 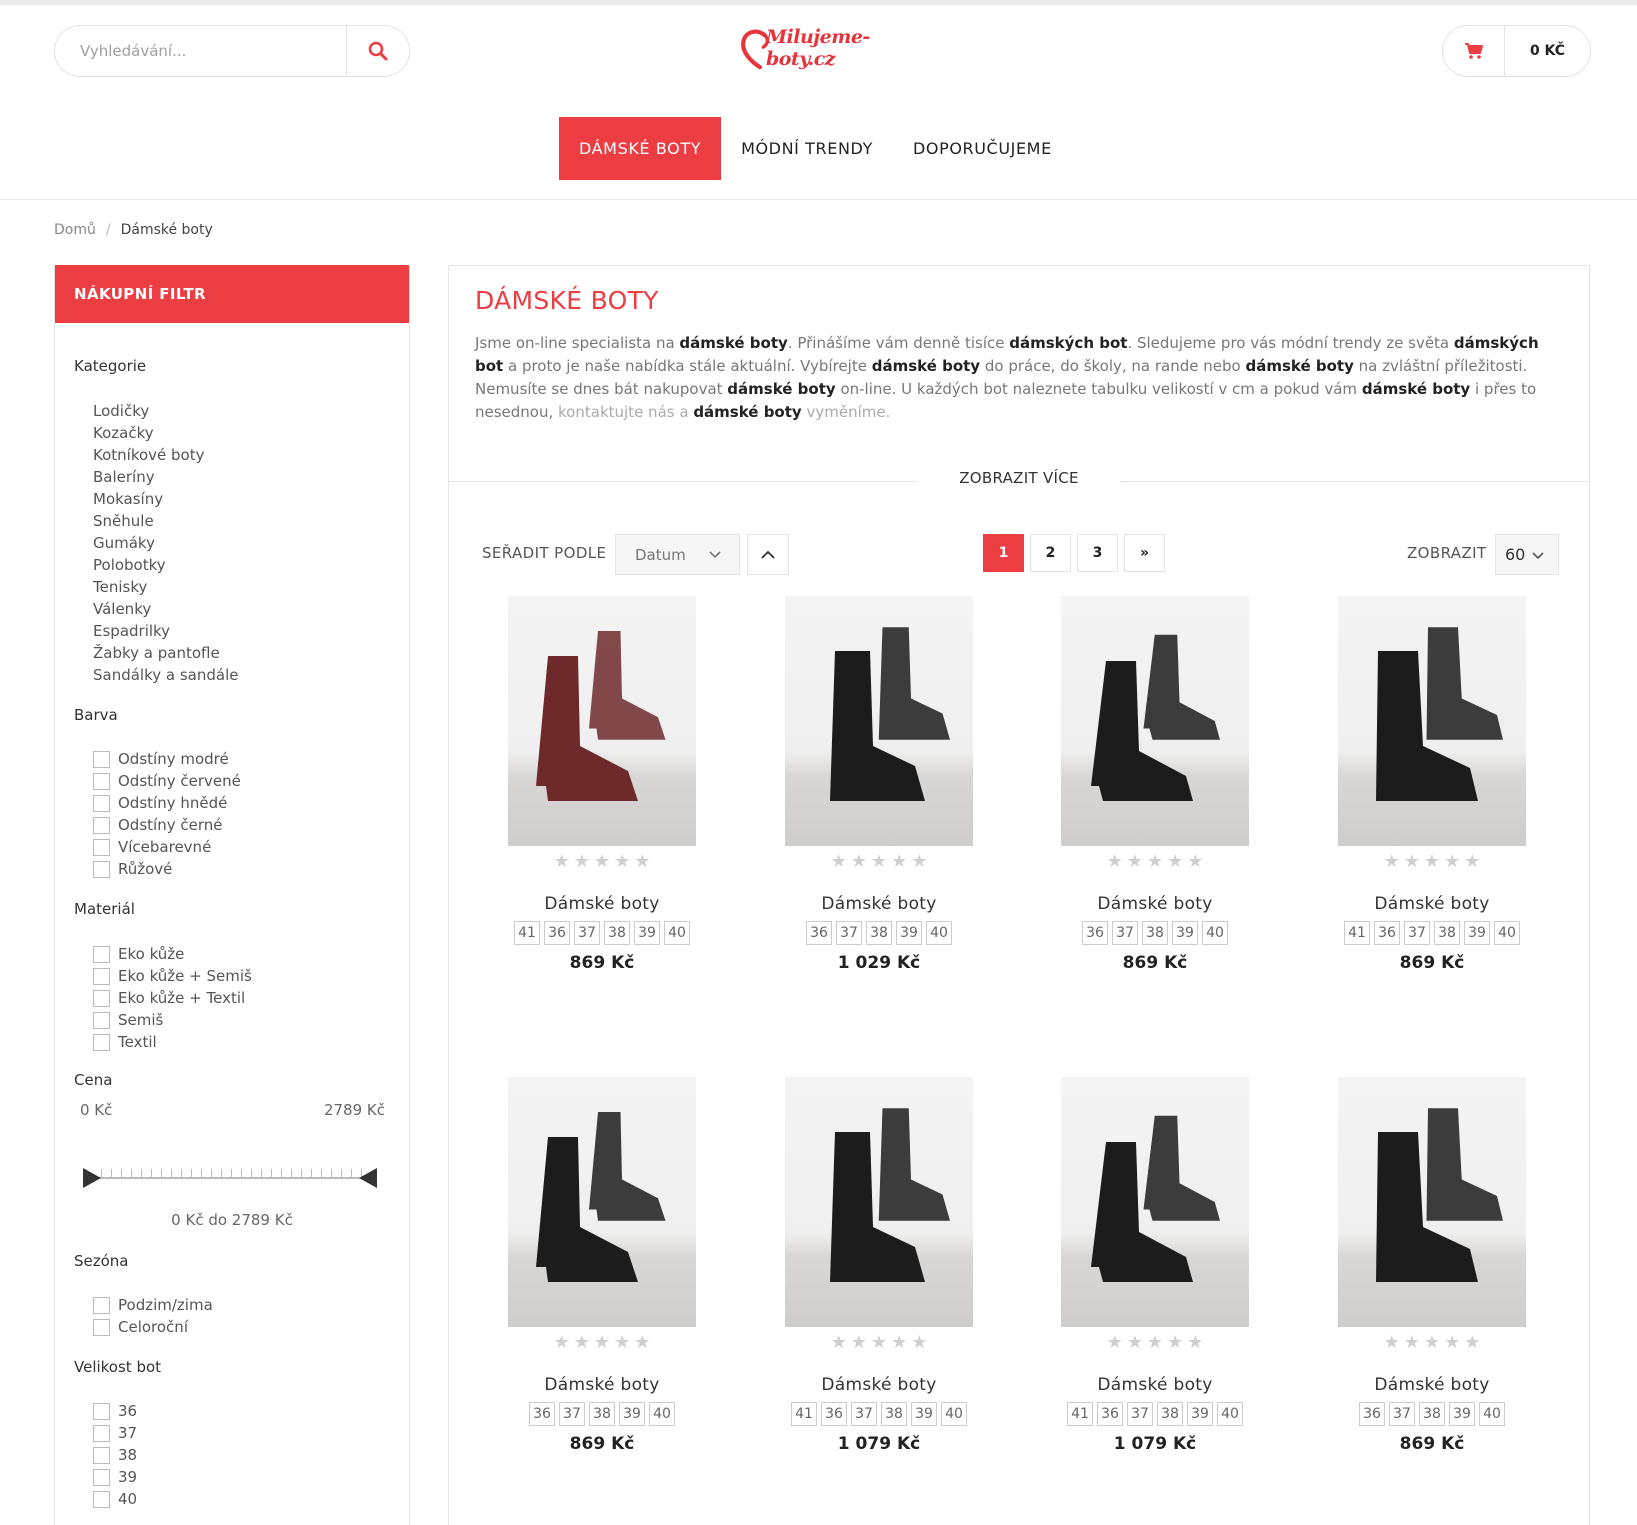 I want to click on season-option: Podzim/zima, so click(x=153, y=1305).